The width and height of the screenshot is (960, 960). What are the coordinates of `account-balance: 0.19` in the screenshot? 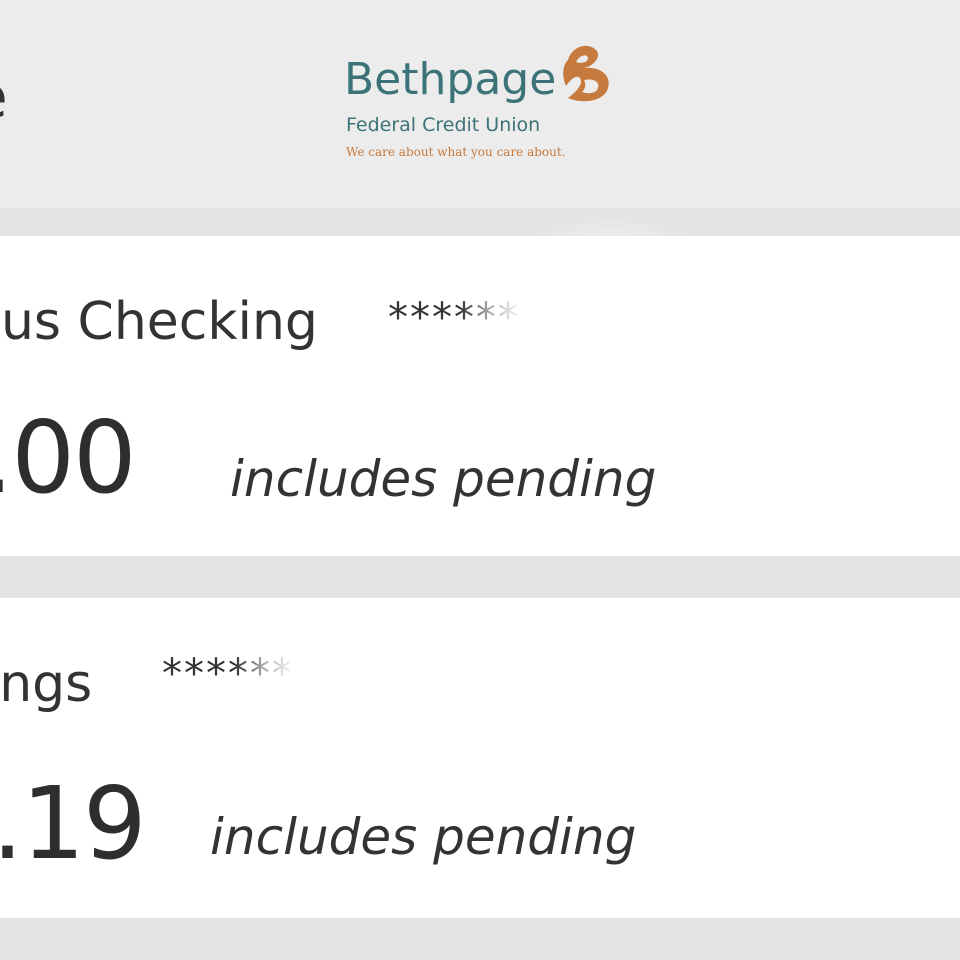 It's located at (73, 823).